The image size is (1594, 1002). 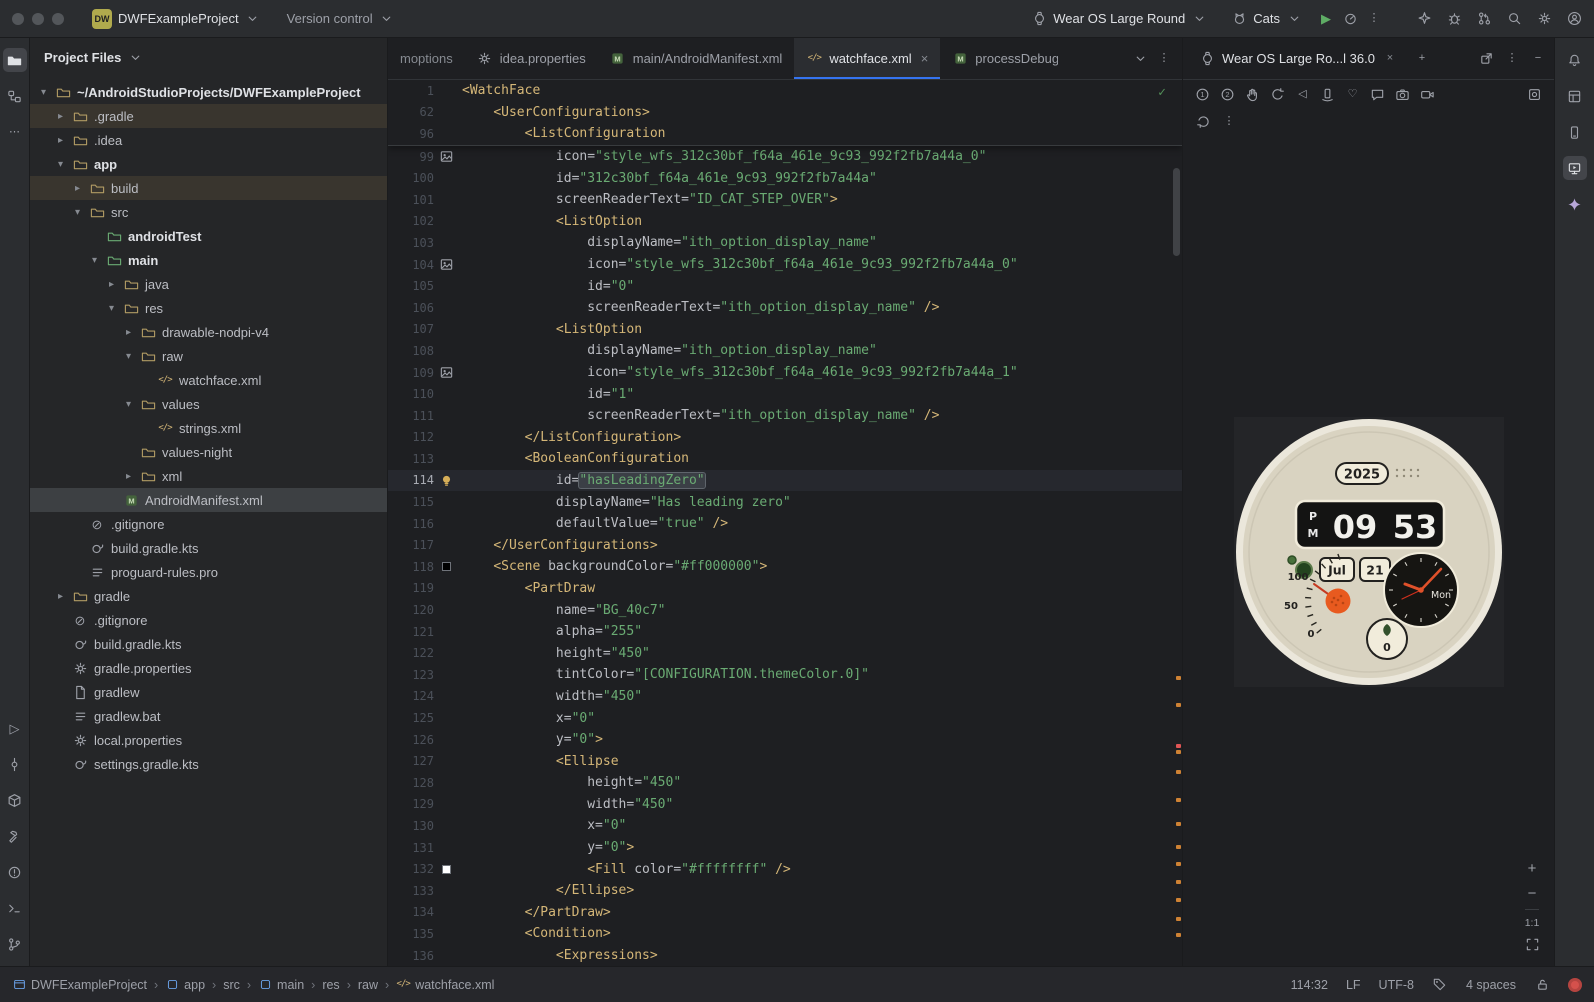 I want to click on code-line-1: 1 <WatchFace, so click(x=785, y=91).